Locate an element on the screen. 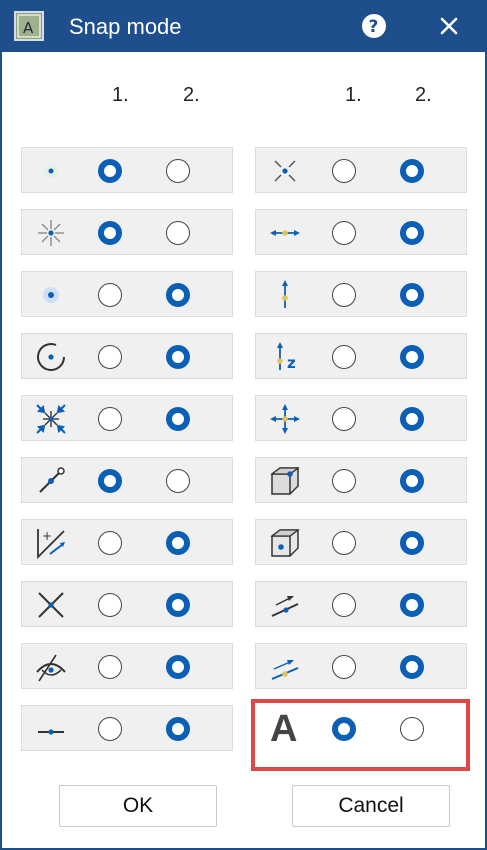 This screenshot has width=487, height=850. vertical-dimension-icon is located at coordinates (285, 294).